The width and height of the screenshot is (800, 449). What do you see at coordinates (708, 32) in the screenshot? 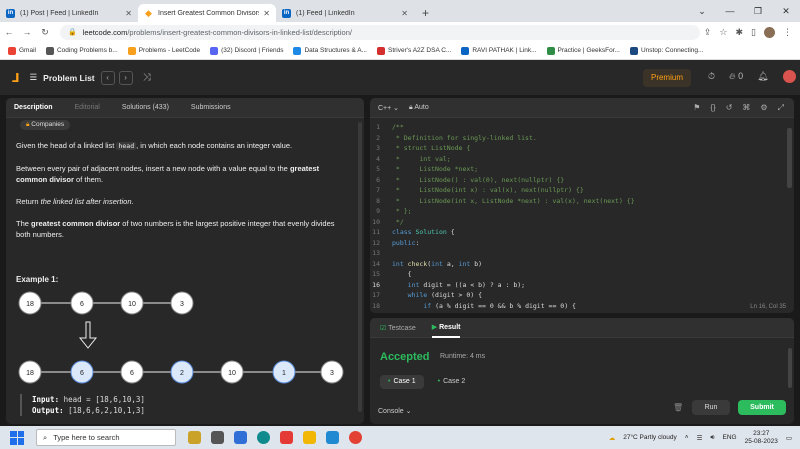
I see `share-icon: ⇪` at bounding box center [708, 32].